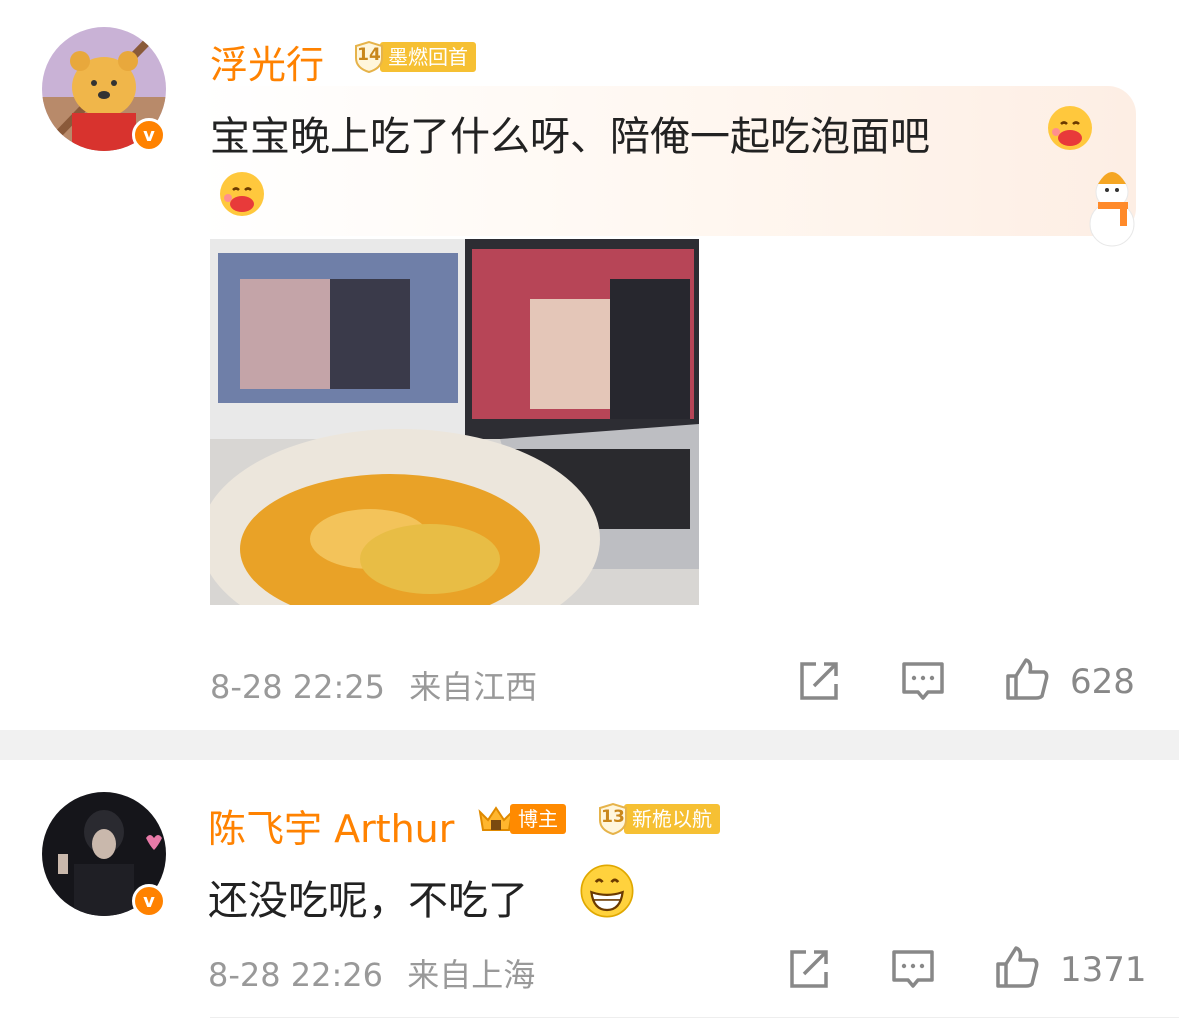 This screenshot has height=1019, width=1179. What do you see at coordinates (331, 825) in the screenshot?
I see `username: 陈飞宇 Arthur` at bounding box center [331, 825].